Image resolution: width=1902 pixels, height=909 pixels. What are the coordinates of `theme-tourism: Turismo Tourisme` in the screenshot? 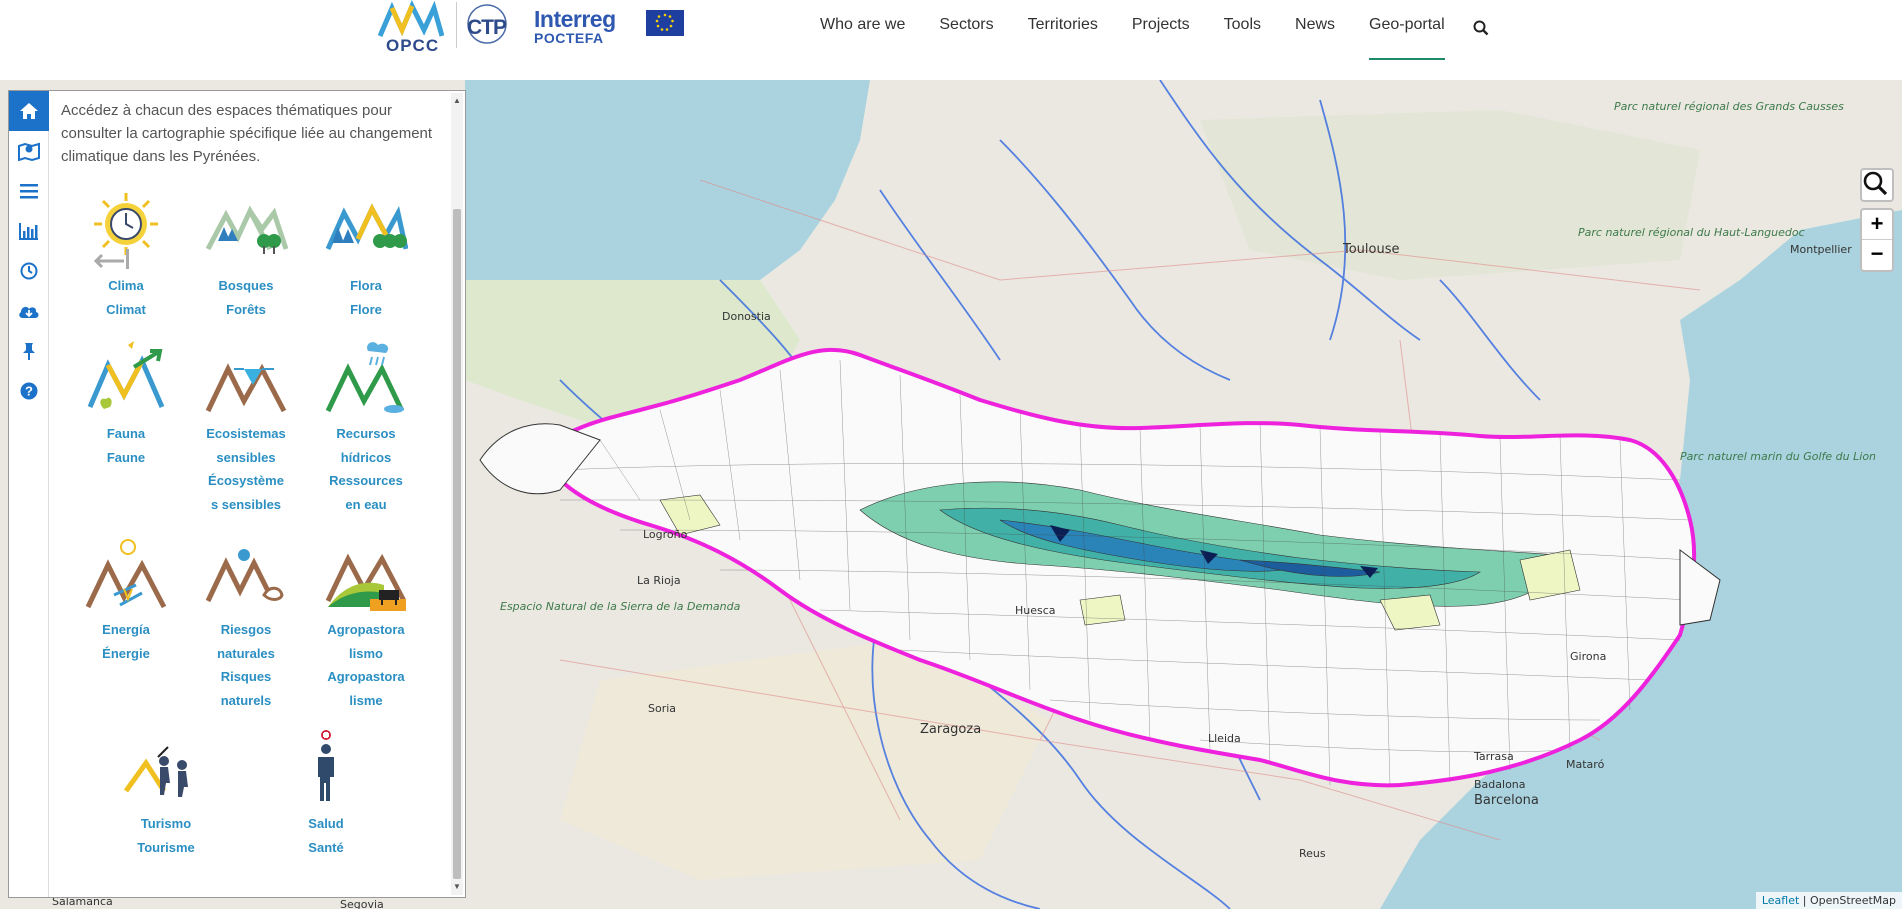 It's located at (166, 794).